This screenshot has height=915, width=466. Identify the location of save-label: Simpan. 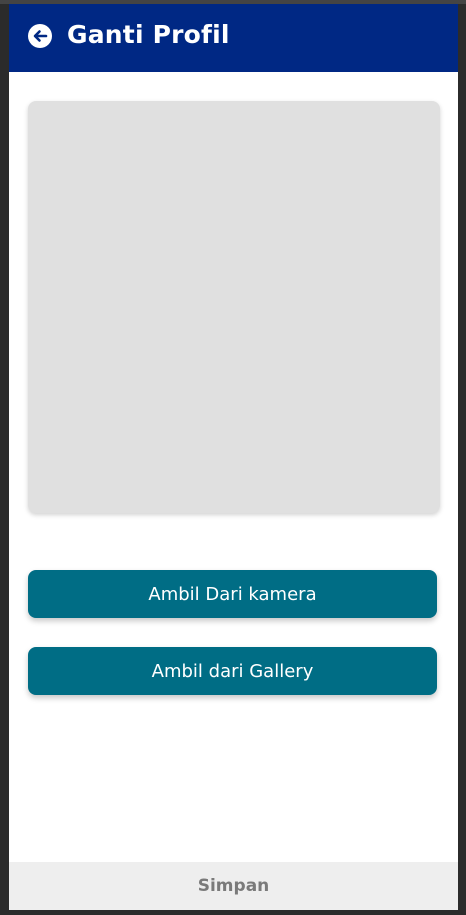
(233, 886).